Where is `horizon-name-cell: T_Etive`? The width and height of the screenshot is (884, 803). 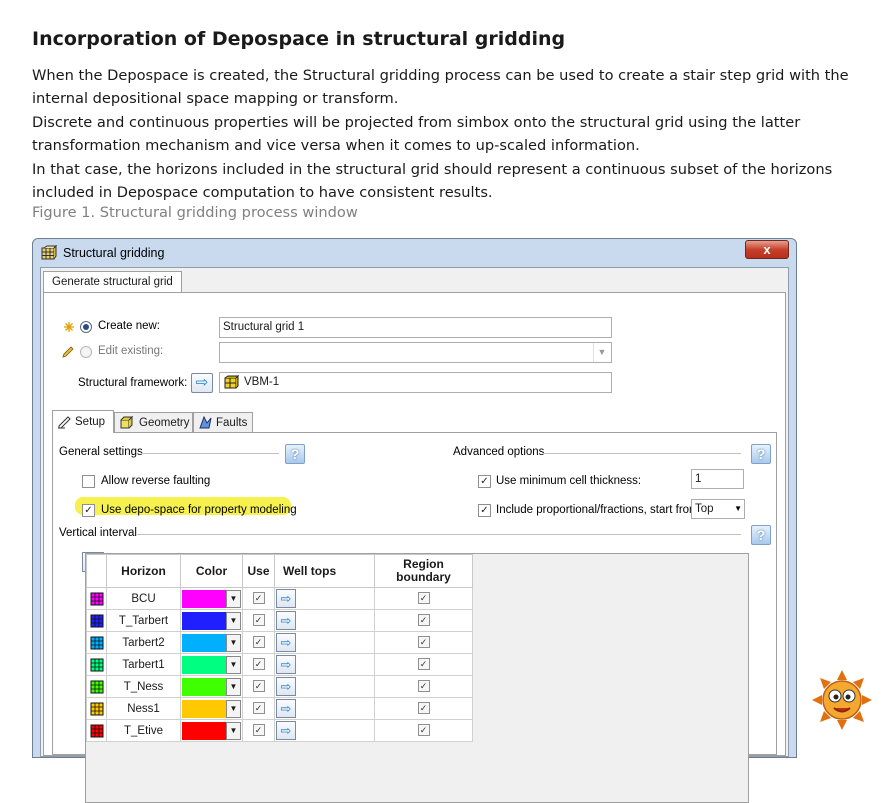
horizon-name-cell: T_Etive is located at coordinates (143, 730).